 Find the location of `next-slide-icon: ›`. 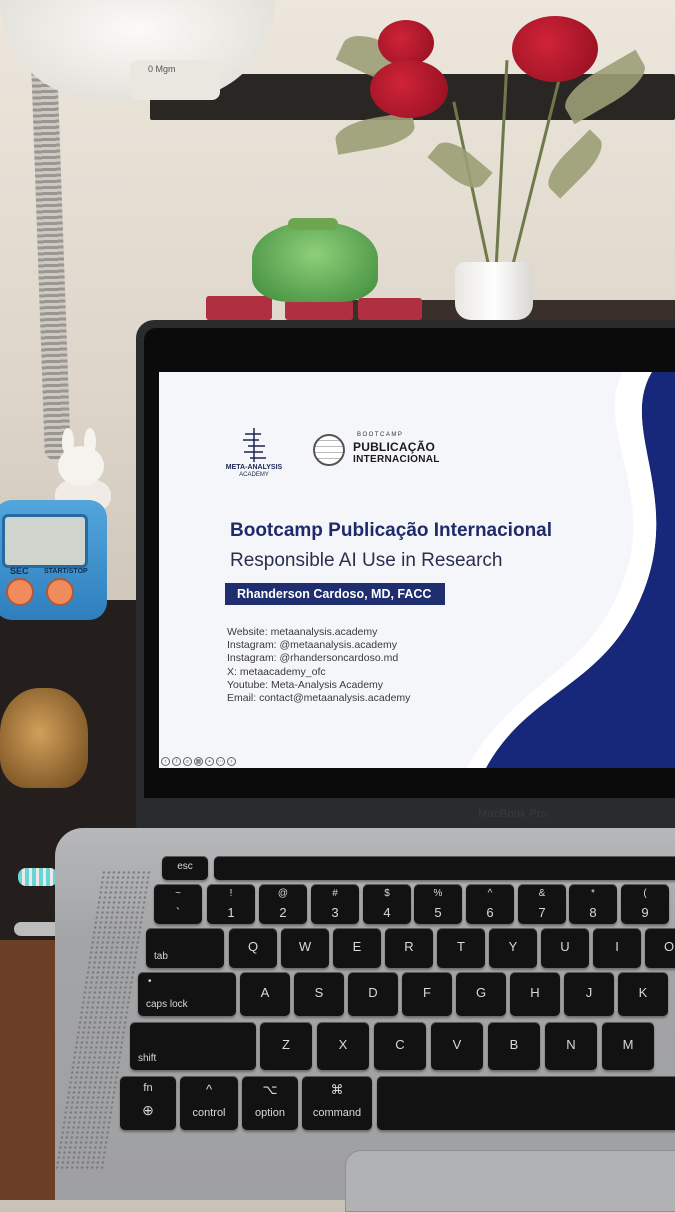

next-slide-icon: › is located at coordinates (231, 761).